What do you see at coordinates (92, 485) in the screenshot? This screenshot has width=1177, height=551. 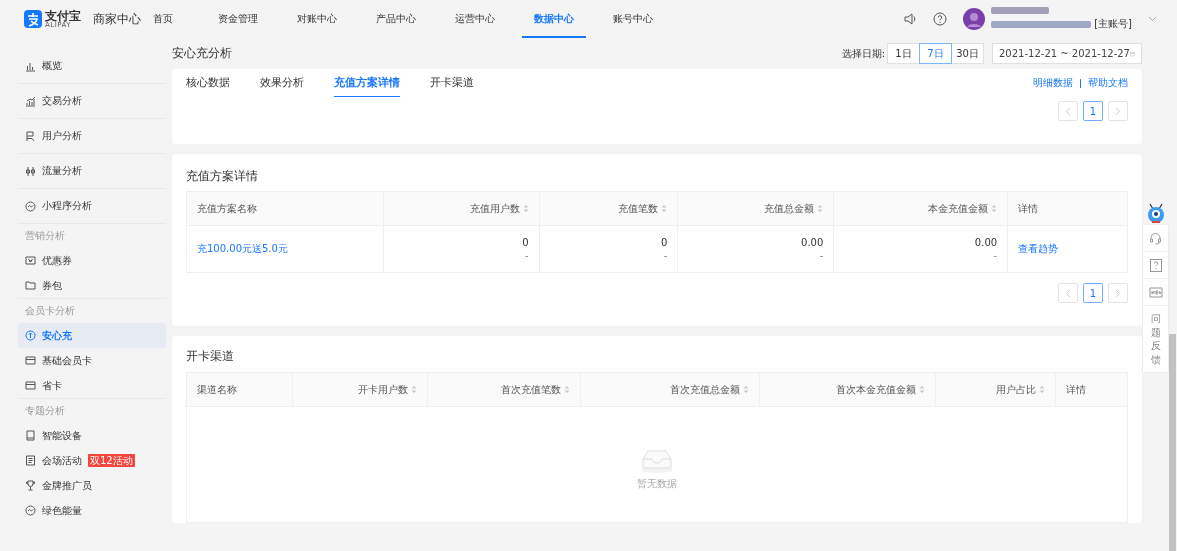 I see `sidebar-item: 金牌推广员` at bounding box center [92, 485].